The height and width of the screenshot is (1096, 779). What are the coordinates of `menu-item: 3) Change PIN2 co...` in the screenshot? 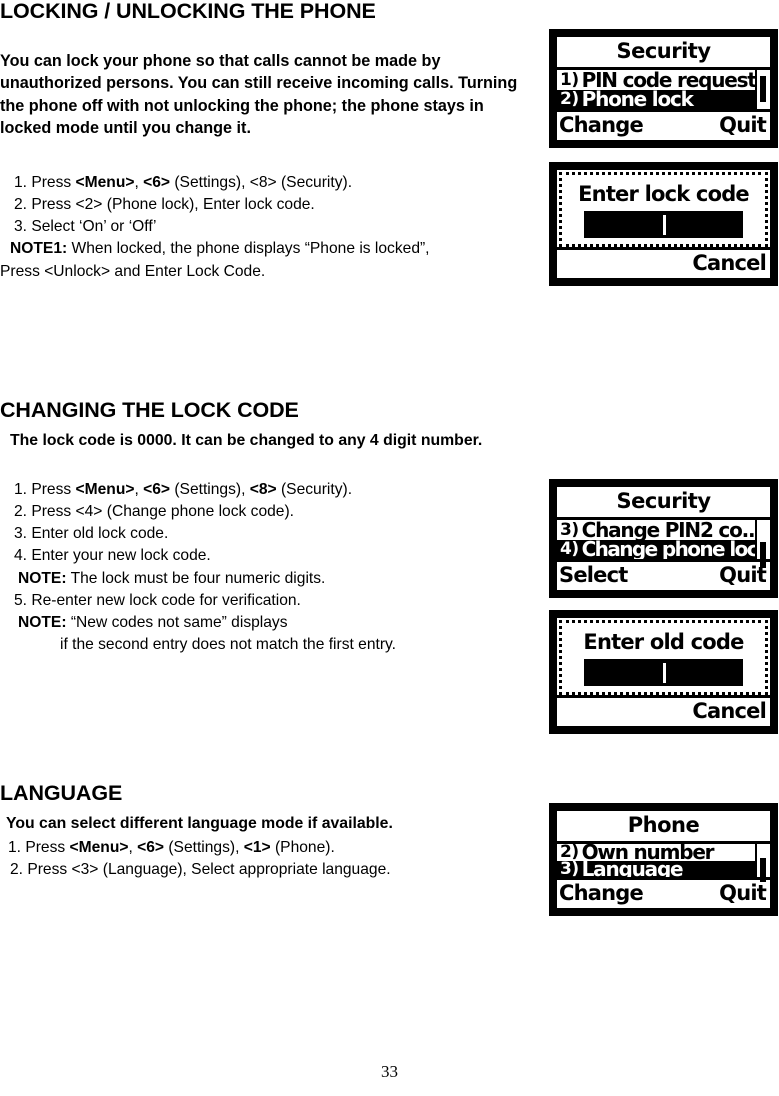 It's located at (656, 530).